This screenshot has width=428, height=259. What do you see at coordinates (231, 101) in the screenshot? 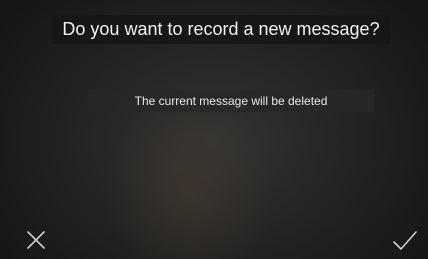
I see `dialog-warning-text: The current message will be deleted` at bounding box center [231, 101].